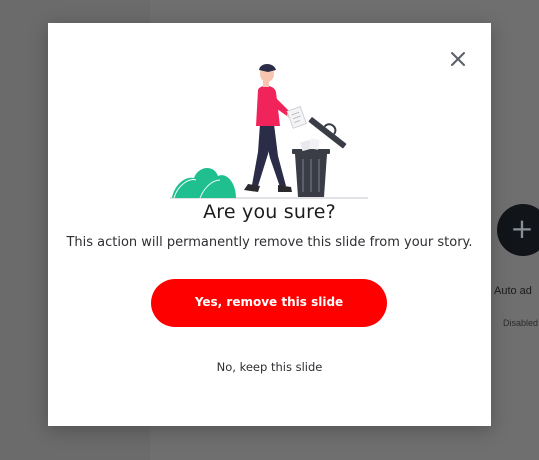  Describe the element at coordinates (269, 212) in the screenshot. I see `dialog-title: Are you sure?` at that location.